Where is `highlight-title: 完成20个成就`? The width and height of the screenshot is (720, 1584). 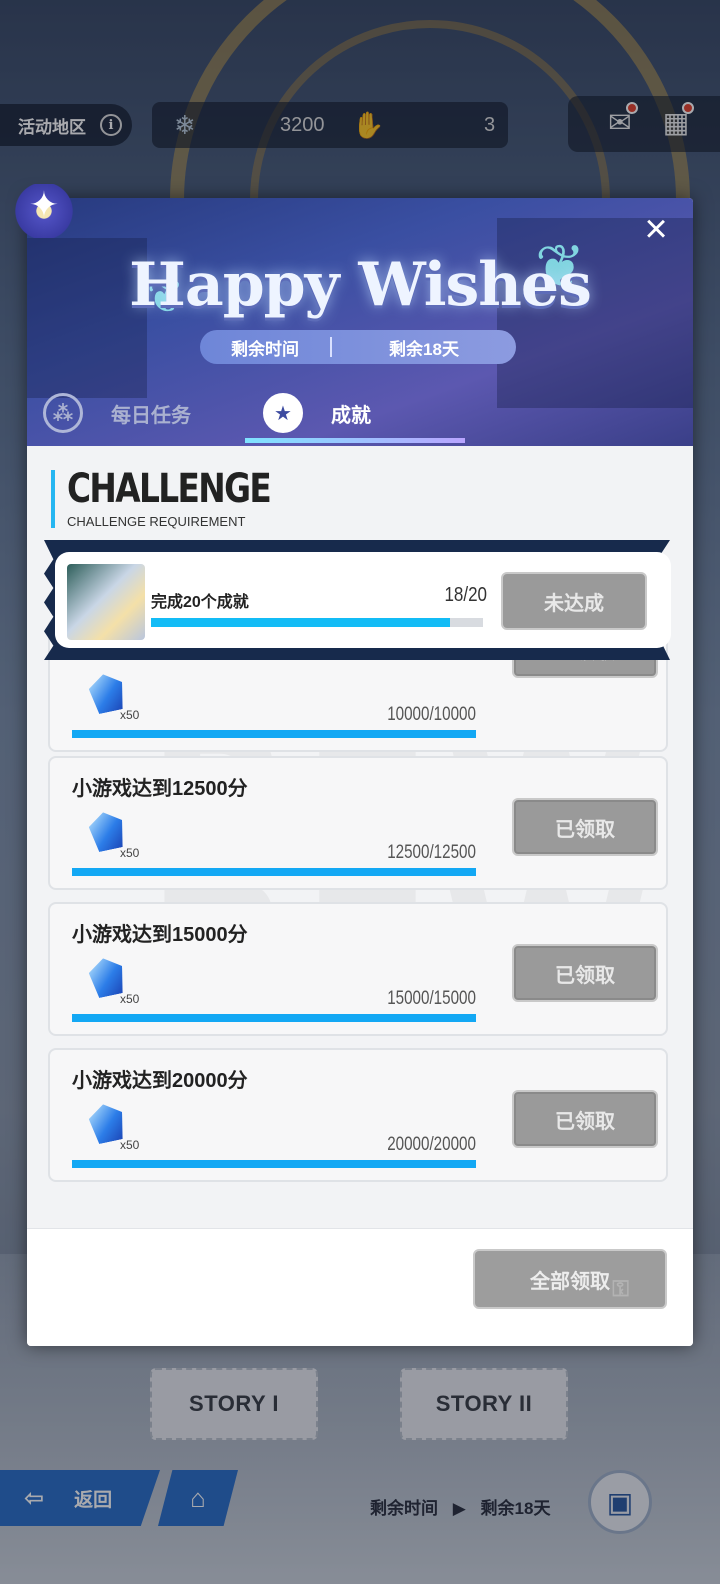
highlight-title: 完成20个成就 is located at coordinates (200, 602).